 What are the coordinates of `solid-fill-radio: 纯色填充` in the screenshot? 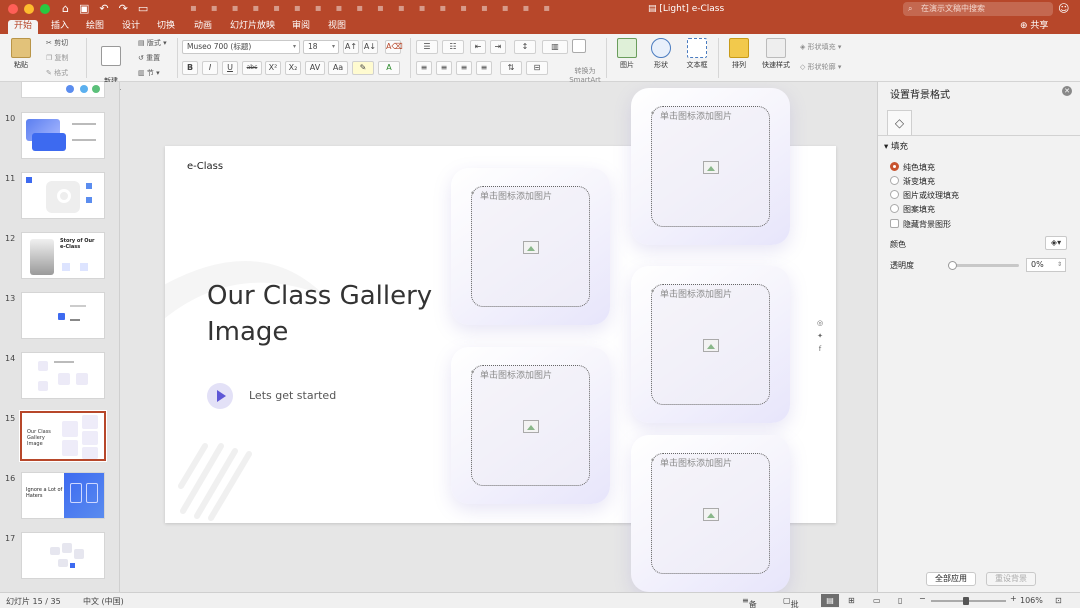 It's located at (912, 167).